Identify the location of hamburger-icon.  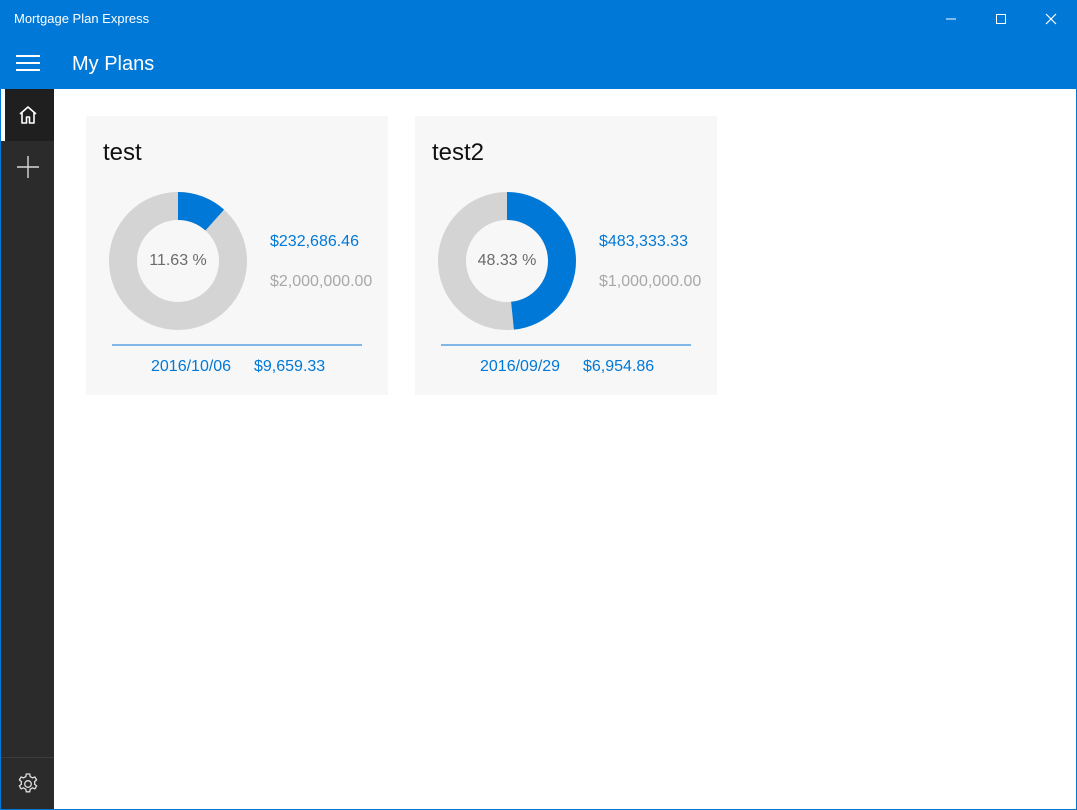
(28, 63).